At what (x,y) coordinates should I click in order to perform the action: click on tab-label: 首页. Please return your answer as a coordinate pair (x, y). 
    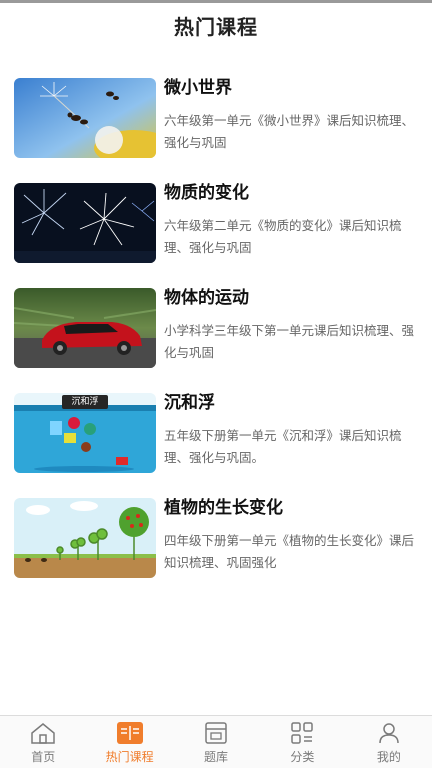
    Looking at the image, I should click on (43, 757).